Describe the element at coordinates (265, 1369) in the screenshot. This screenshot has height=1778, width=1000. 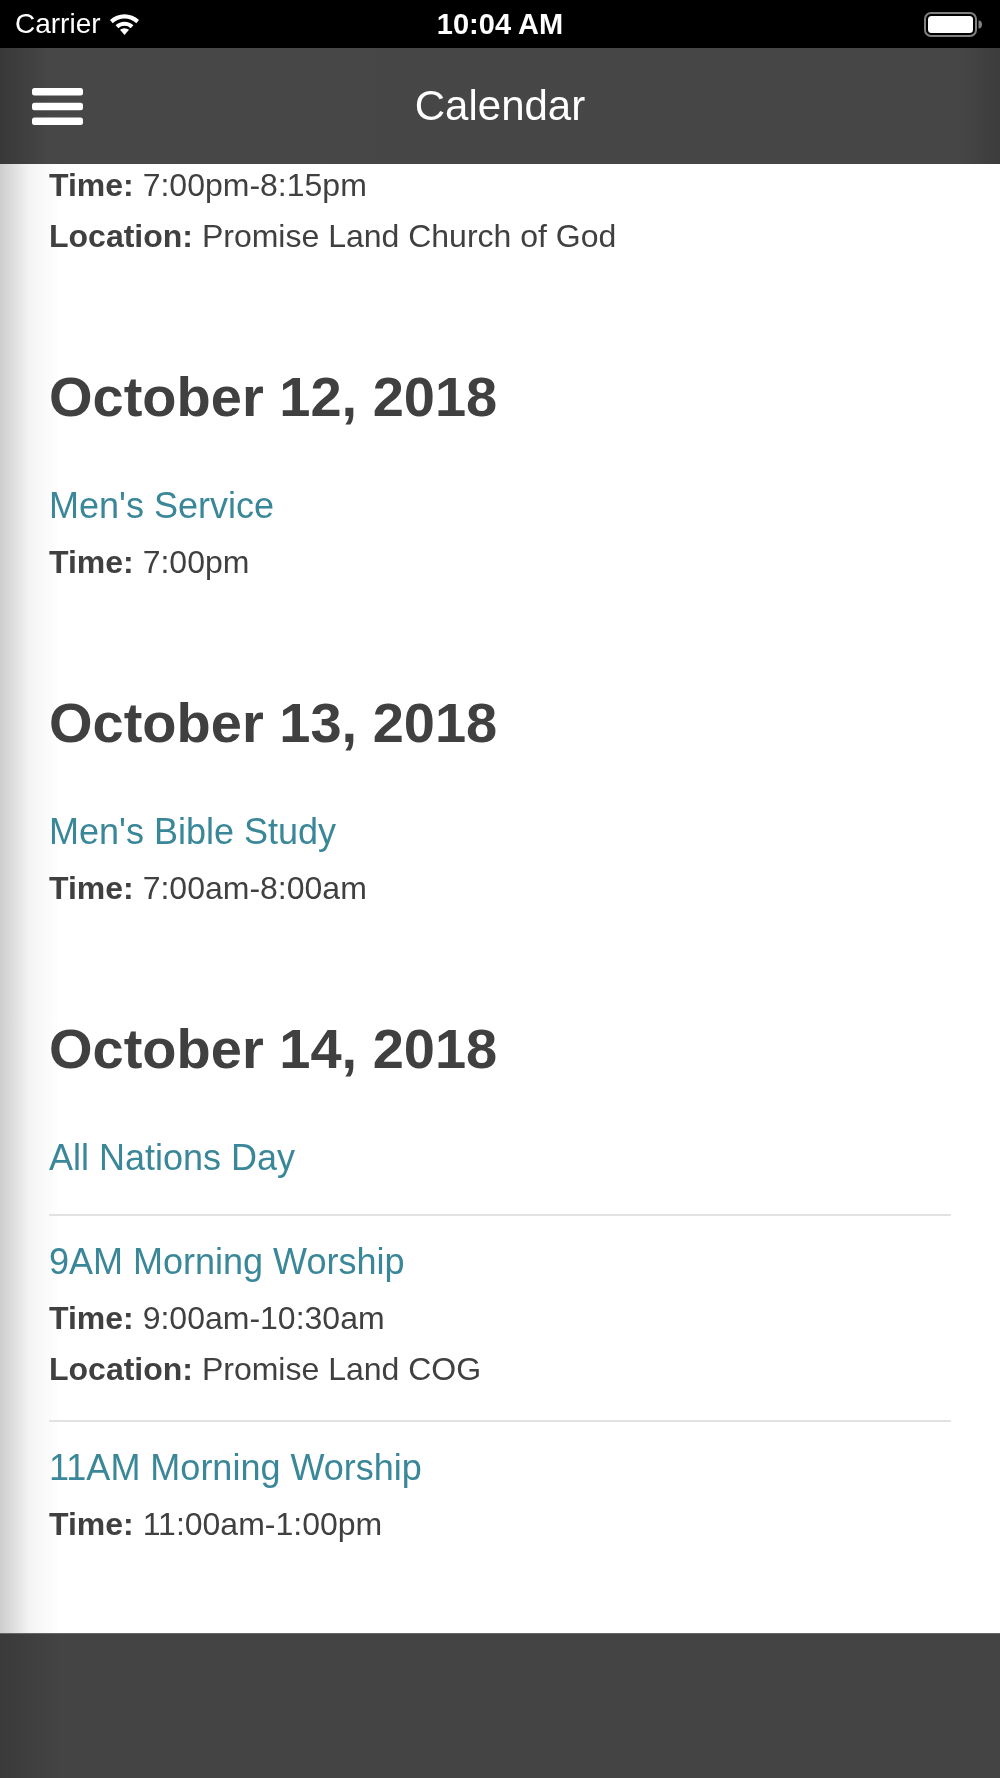
I see `event-detail: Location: Promise Land COG` at that location.